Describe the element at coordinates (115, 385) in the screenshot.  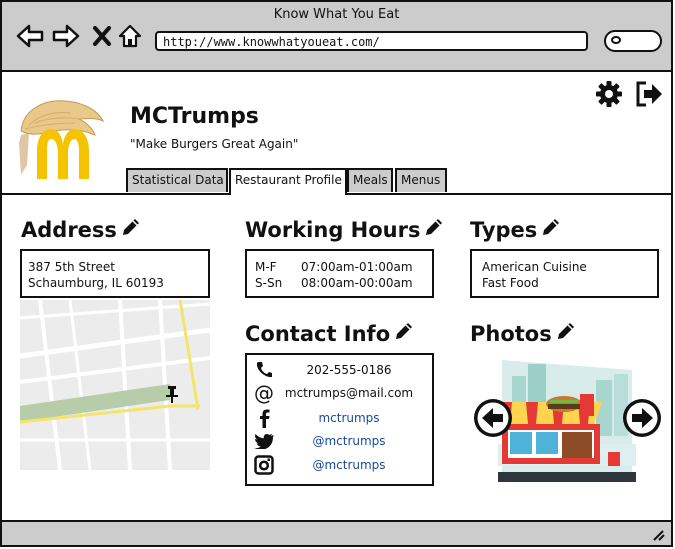
I see `address-map` at that location.